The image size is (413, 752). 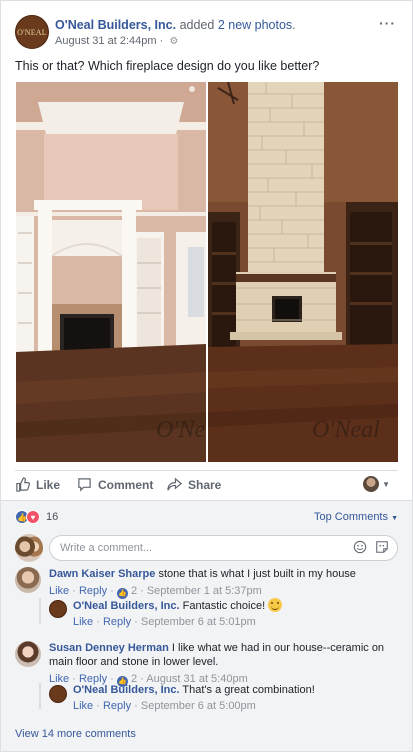 I want to click on post-as-selector: ▼, so click(x=376, y=484).